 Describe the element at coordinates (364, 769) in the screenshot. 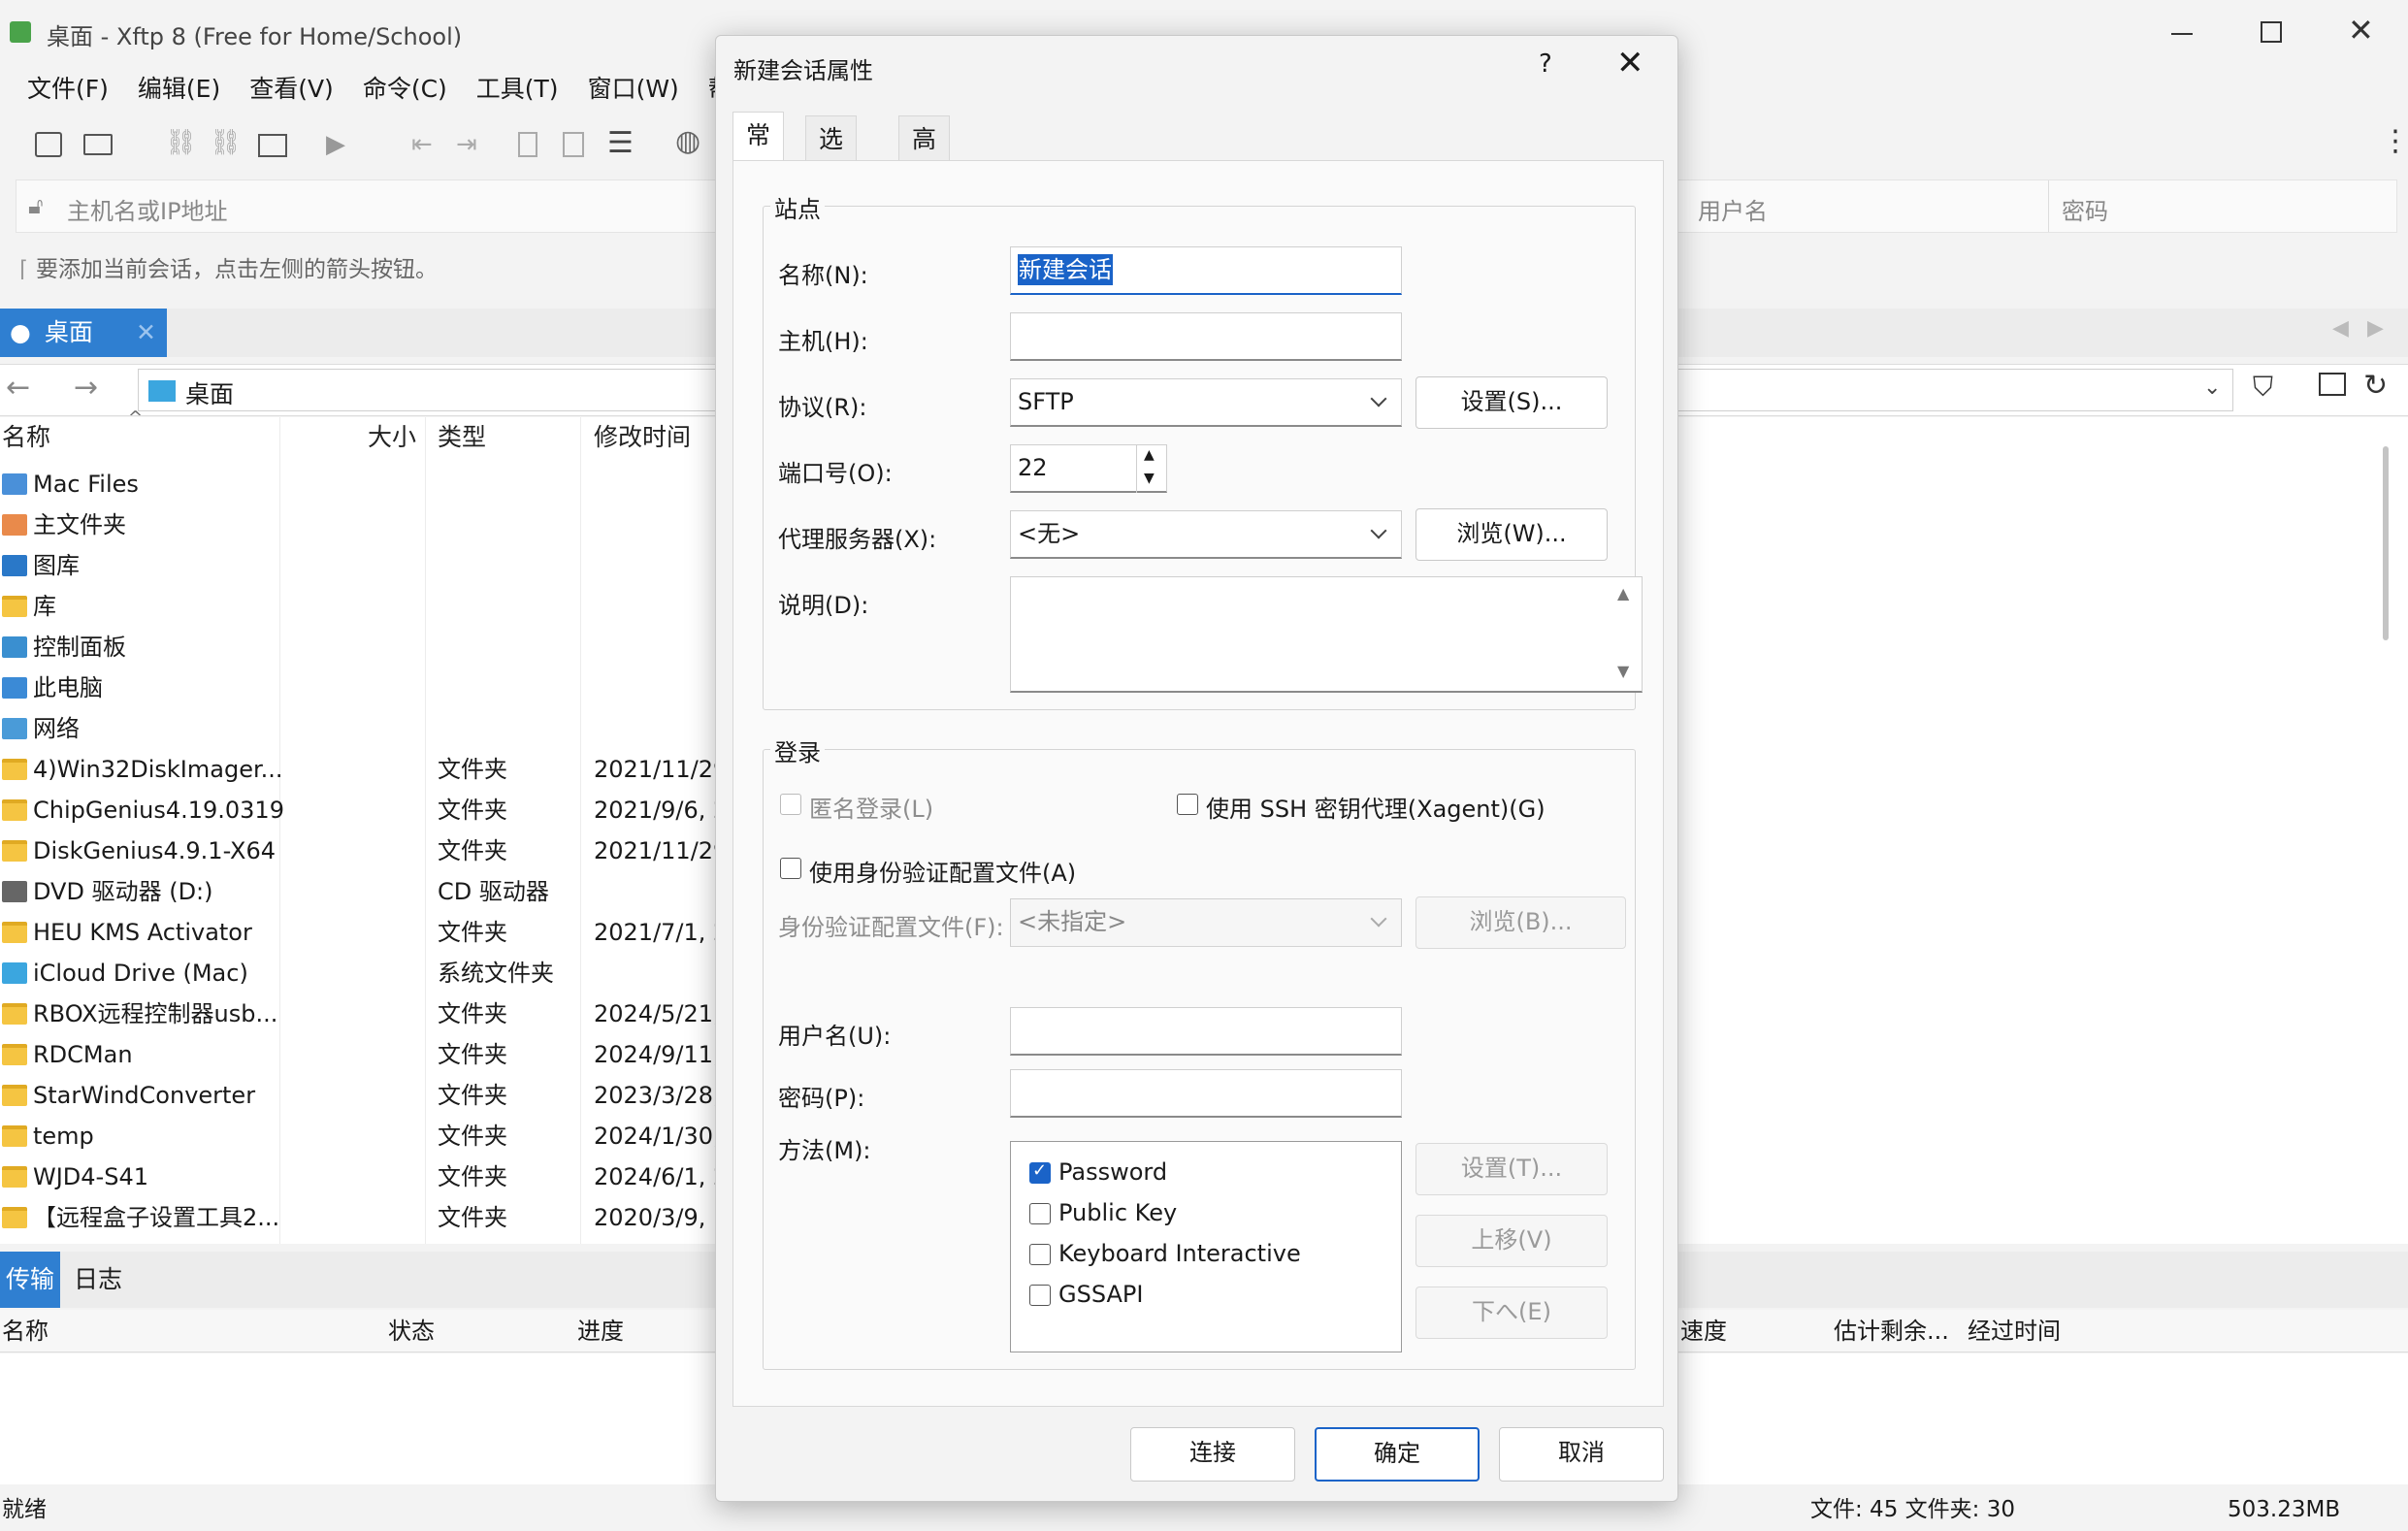

I see `file-row: 4)Win32DiskImager... 文件夹 2021/11/29` at that location.